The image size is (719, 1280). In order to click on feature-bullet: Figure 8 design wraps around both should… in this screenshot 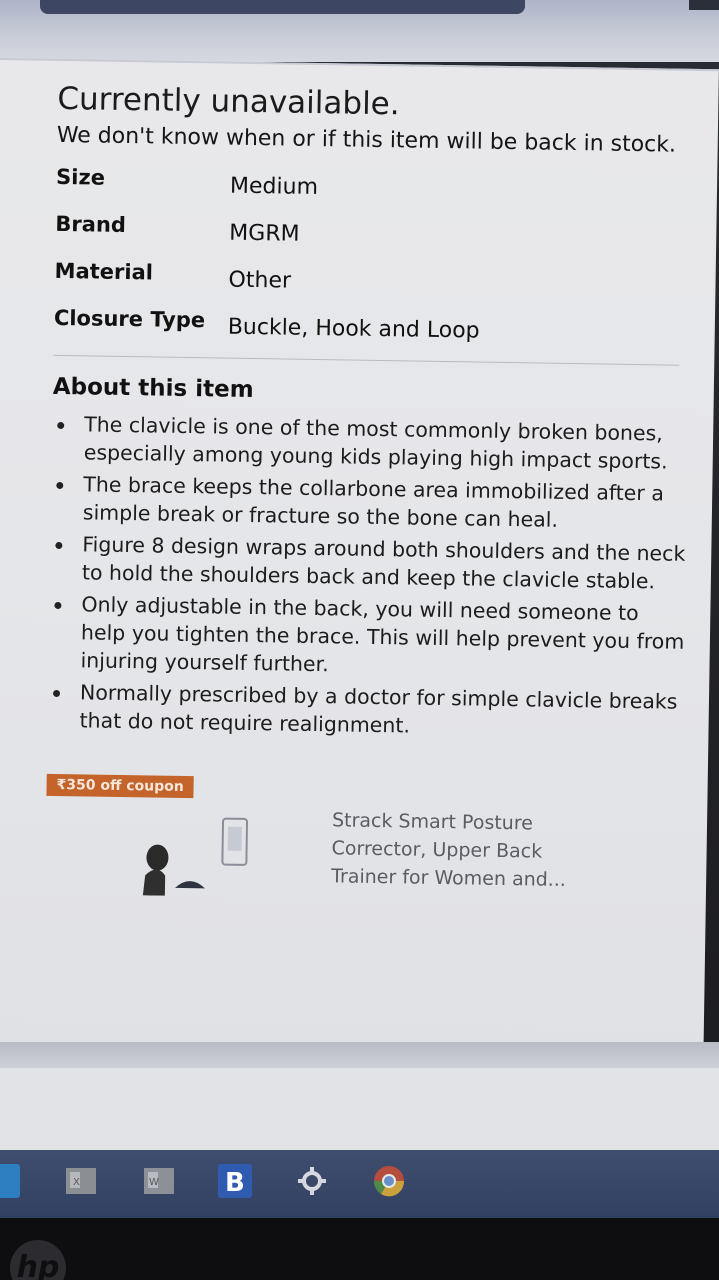, I will do `click(370, 563)`.